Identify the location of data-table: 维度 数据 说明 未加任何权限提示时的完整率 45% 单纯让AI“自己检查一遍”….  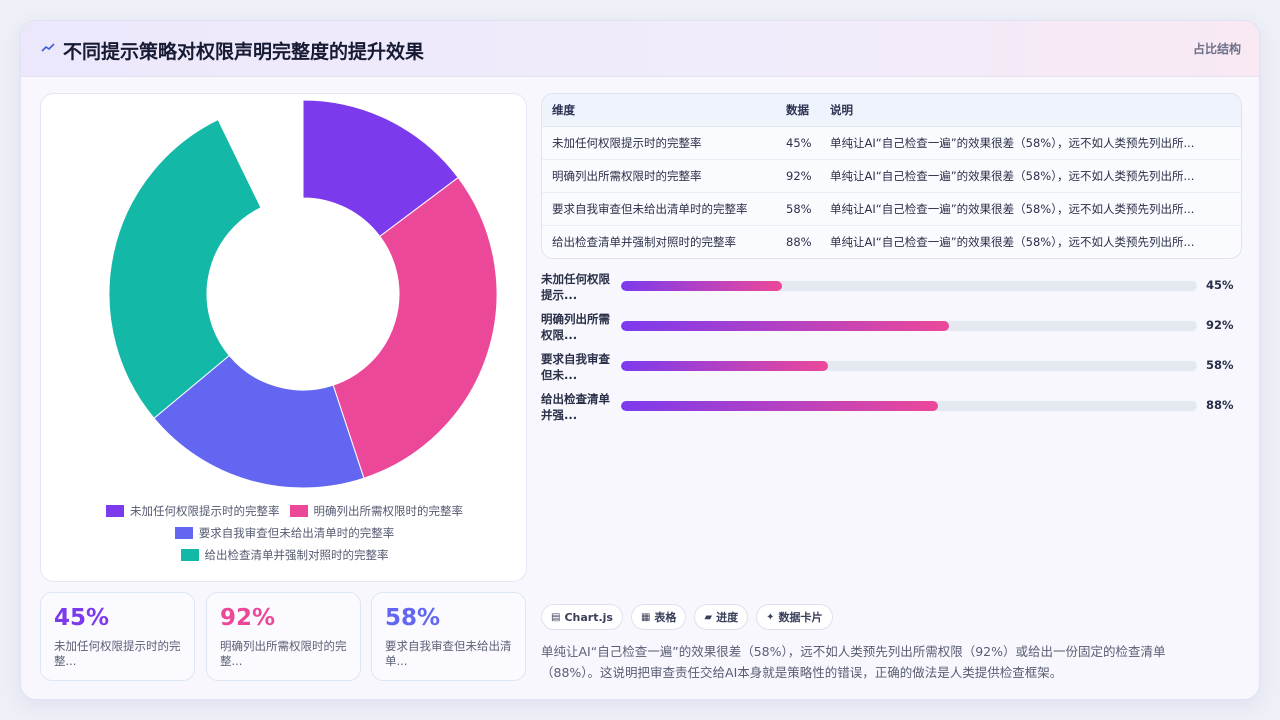
(891, 176).